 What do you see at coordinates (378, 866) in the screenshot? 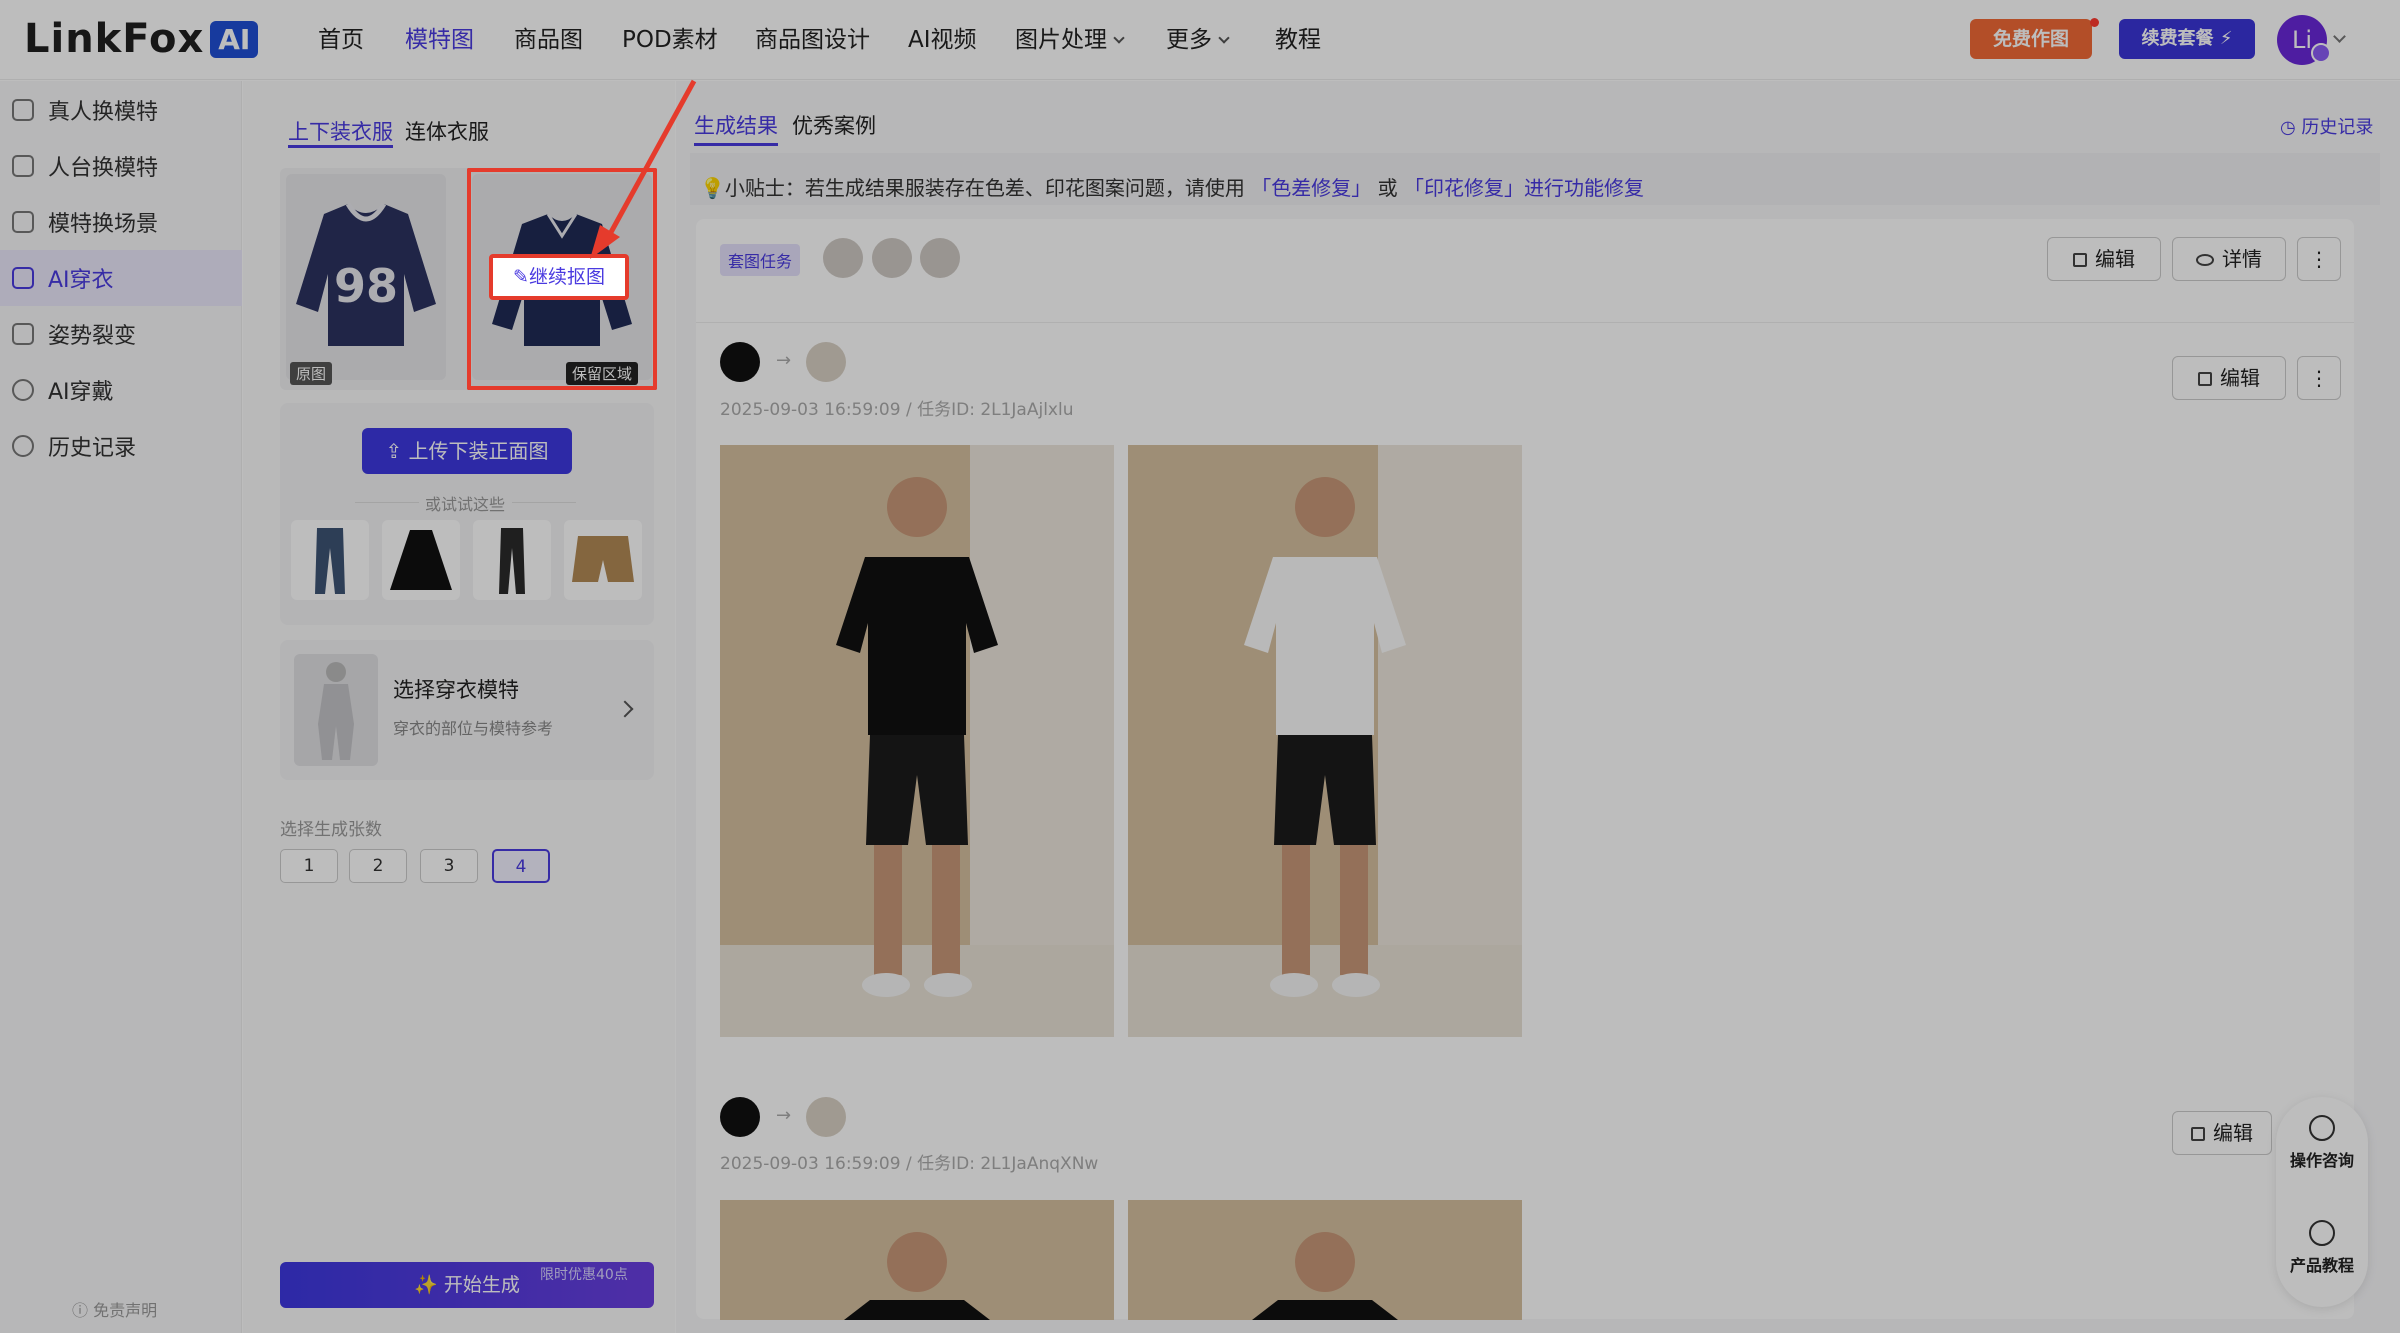
I see `count-option-2: 2` at bounding box center [378, 866].